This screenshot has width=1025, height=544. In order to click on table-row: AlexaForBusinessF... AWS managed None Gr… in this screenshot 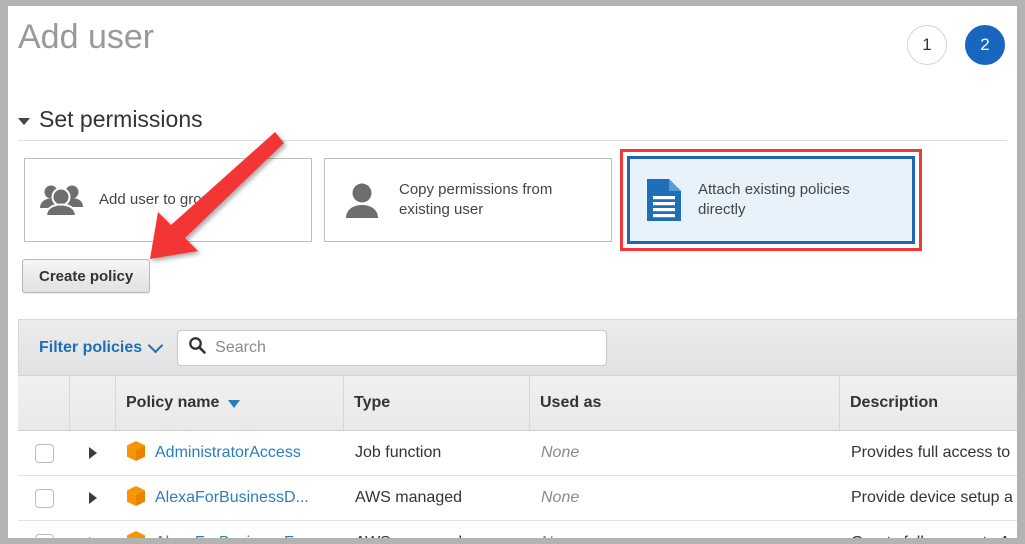, I will do `click(517, 529)`.